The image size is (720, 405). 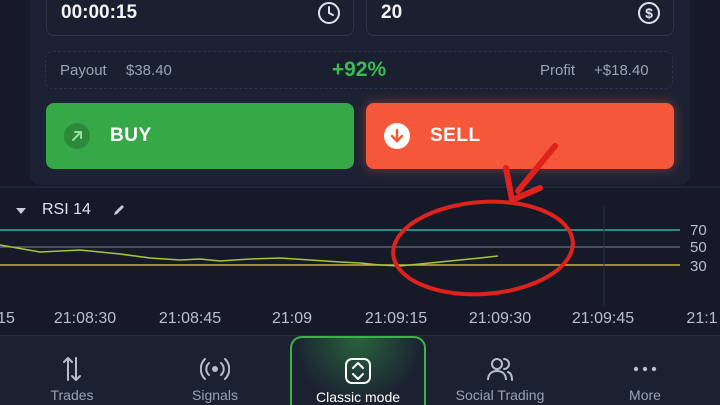 What do you see at coordinates (645, 395) in the screenshot?
I see `nav-label: More` at bounding box center [645, 395].